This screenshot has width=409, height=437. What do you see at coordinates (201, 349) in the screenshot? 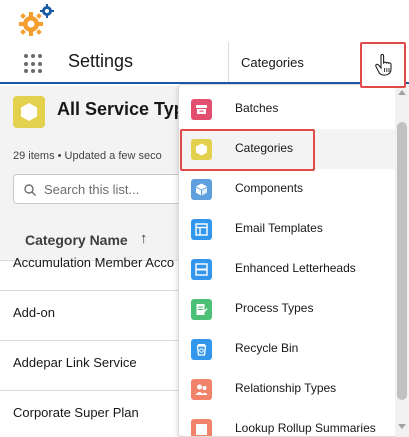
I see `recycle-bin-icon` at bounding box center [201, 349].